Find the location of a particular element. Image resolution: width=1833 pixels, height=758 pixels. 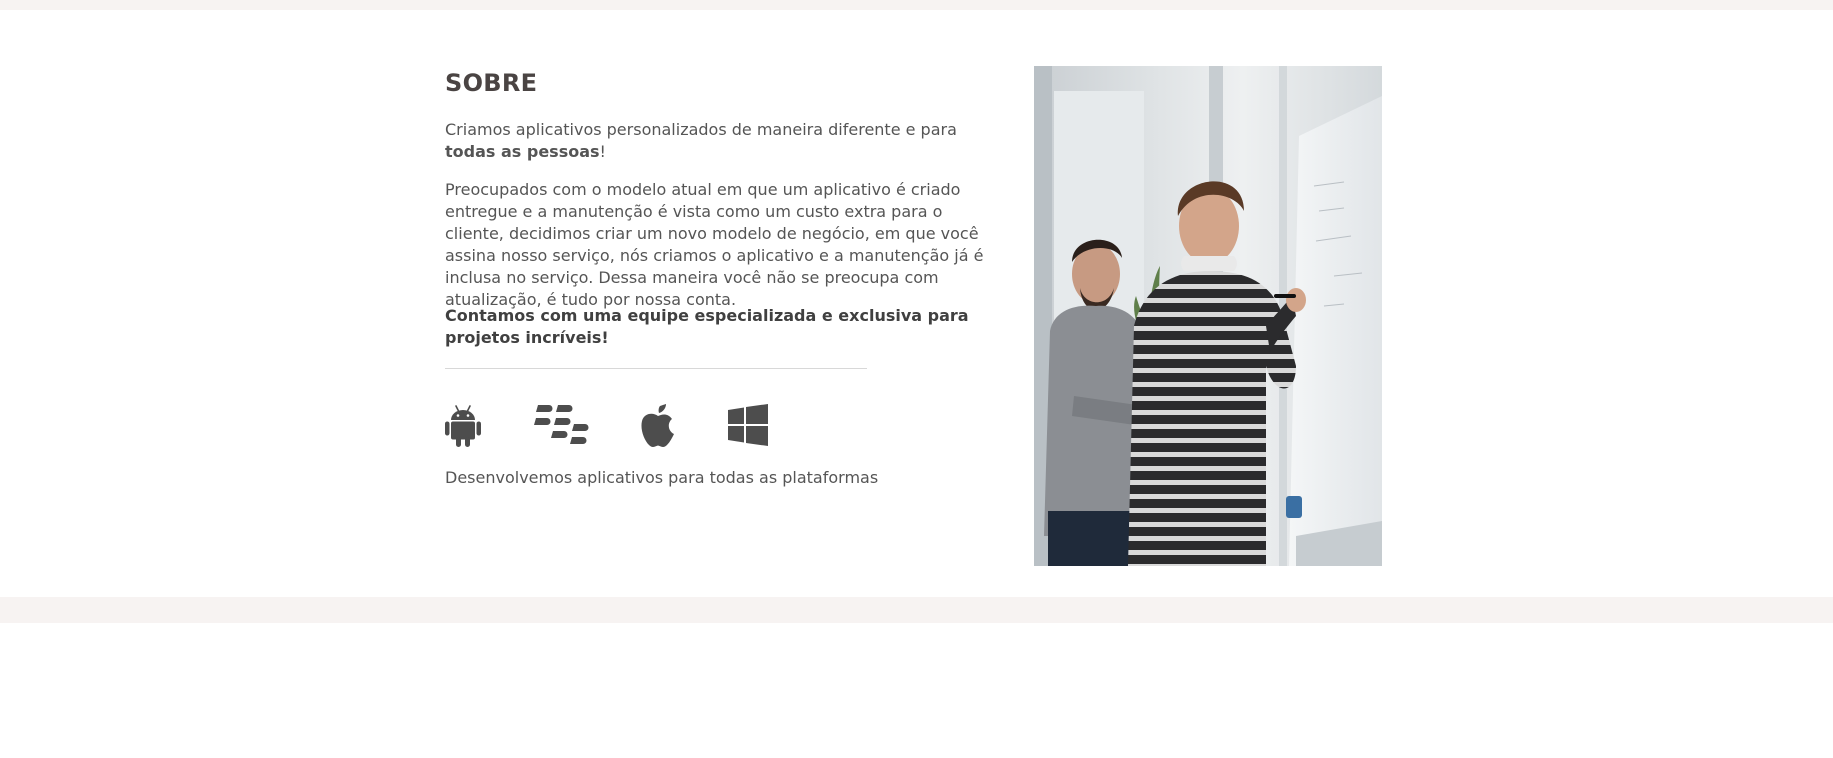

top-section-strip is located at coordinates (916, 5).